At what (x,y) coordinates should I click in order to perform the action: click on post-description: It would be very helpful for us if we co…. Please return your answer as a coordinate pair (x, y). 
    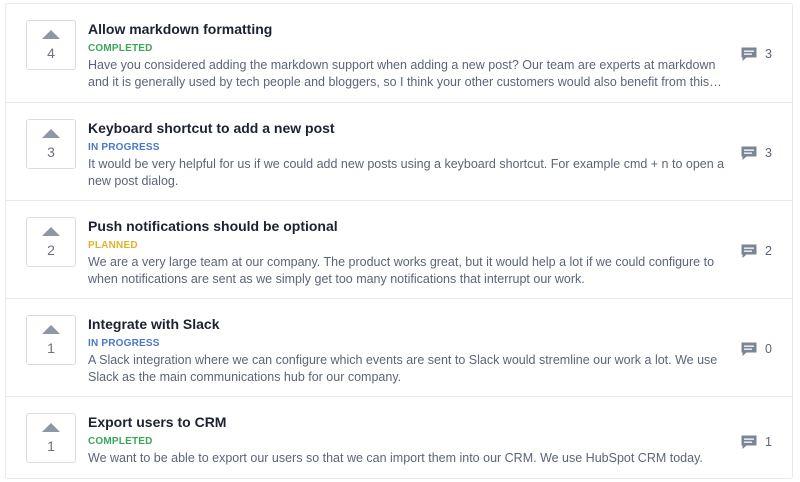
    Looking at the image, I should click on (406, 172).